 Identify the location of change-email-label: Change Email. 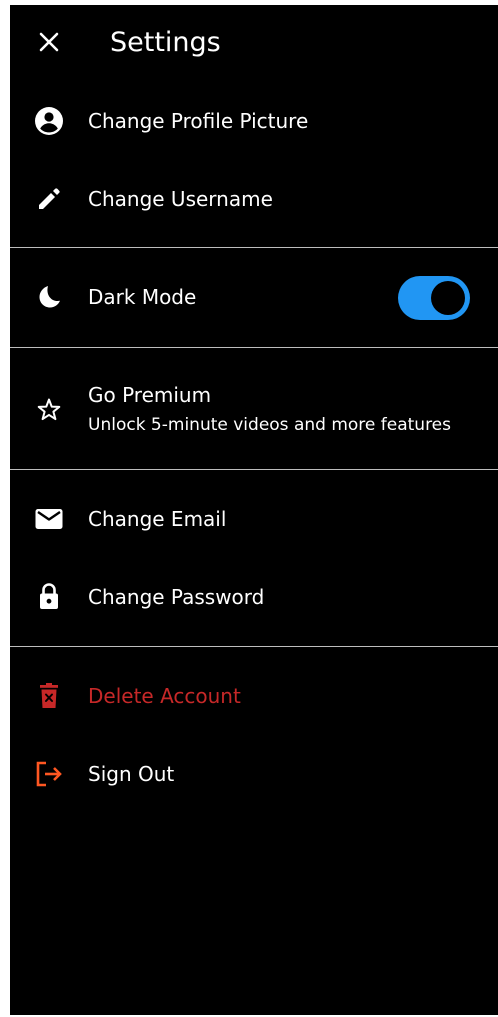
(157, 519).